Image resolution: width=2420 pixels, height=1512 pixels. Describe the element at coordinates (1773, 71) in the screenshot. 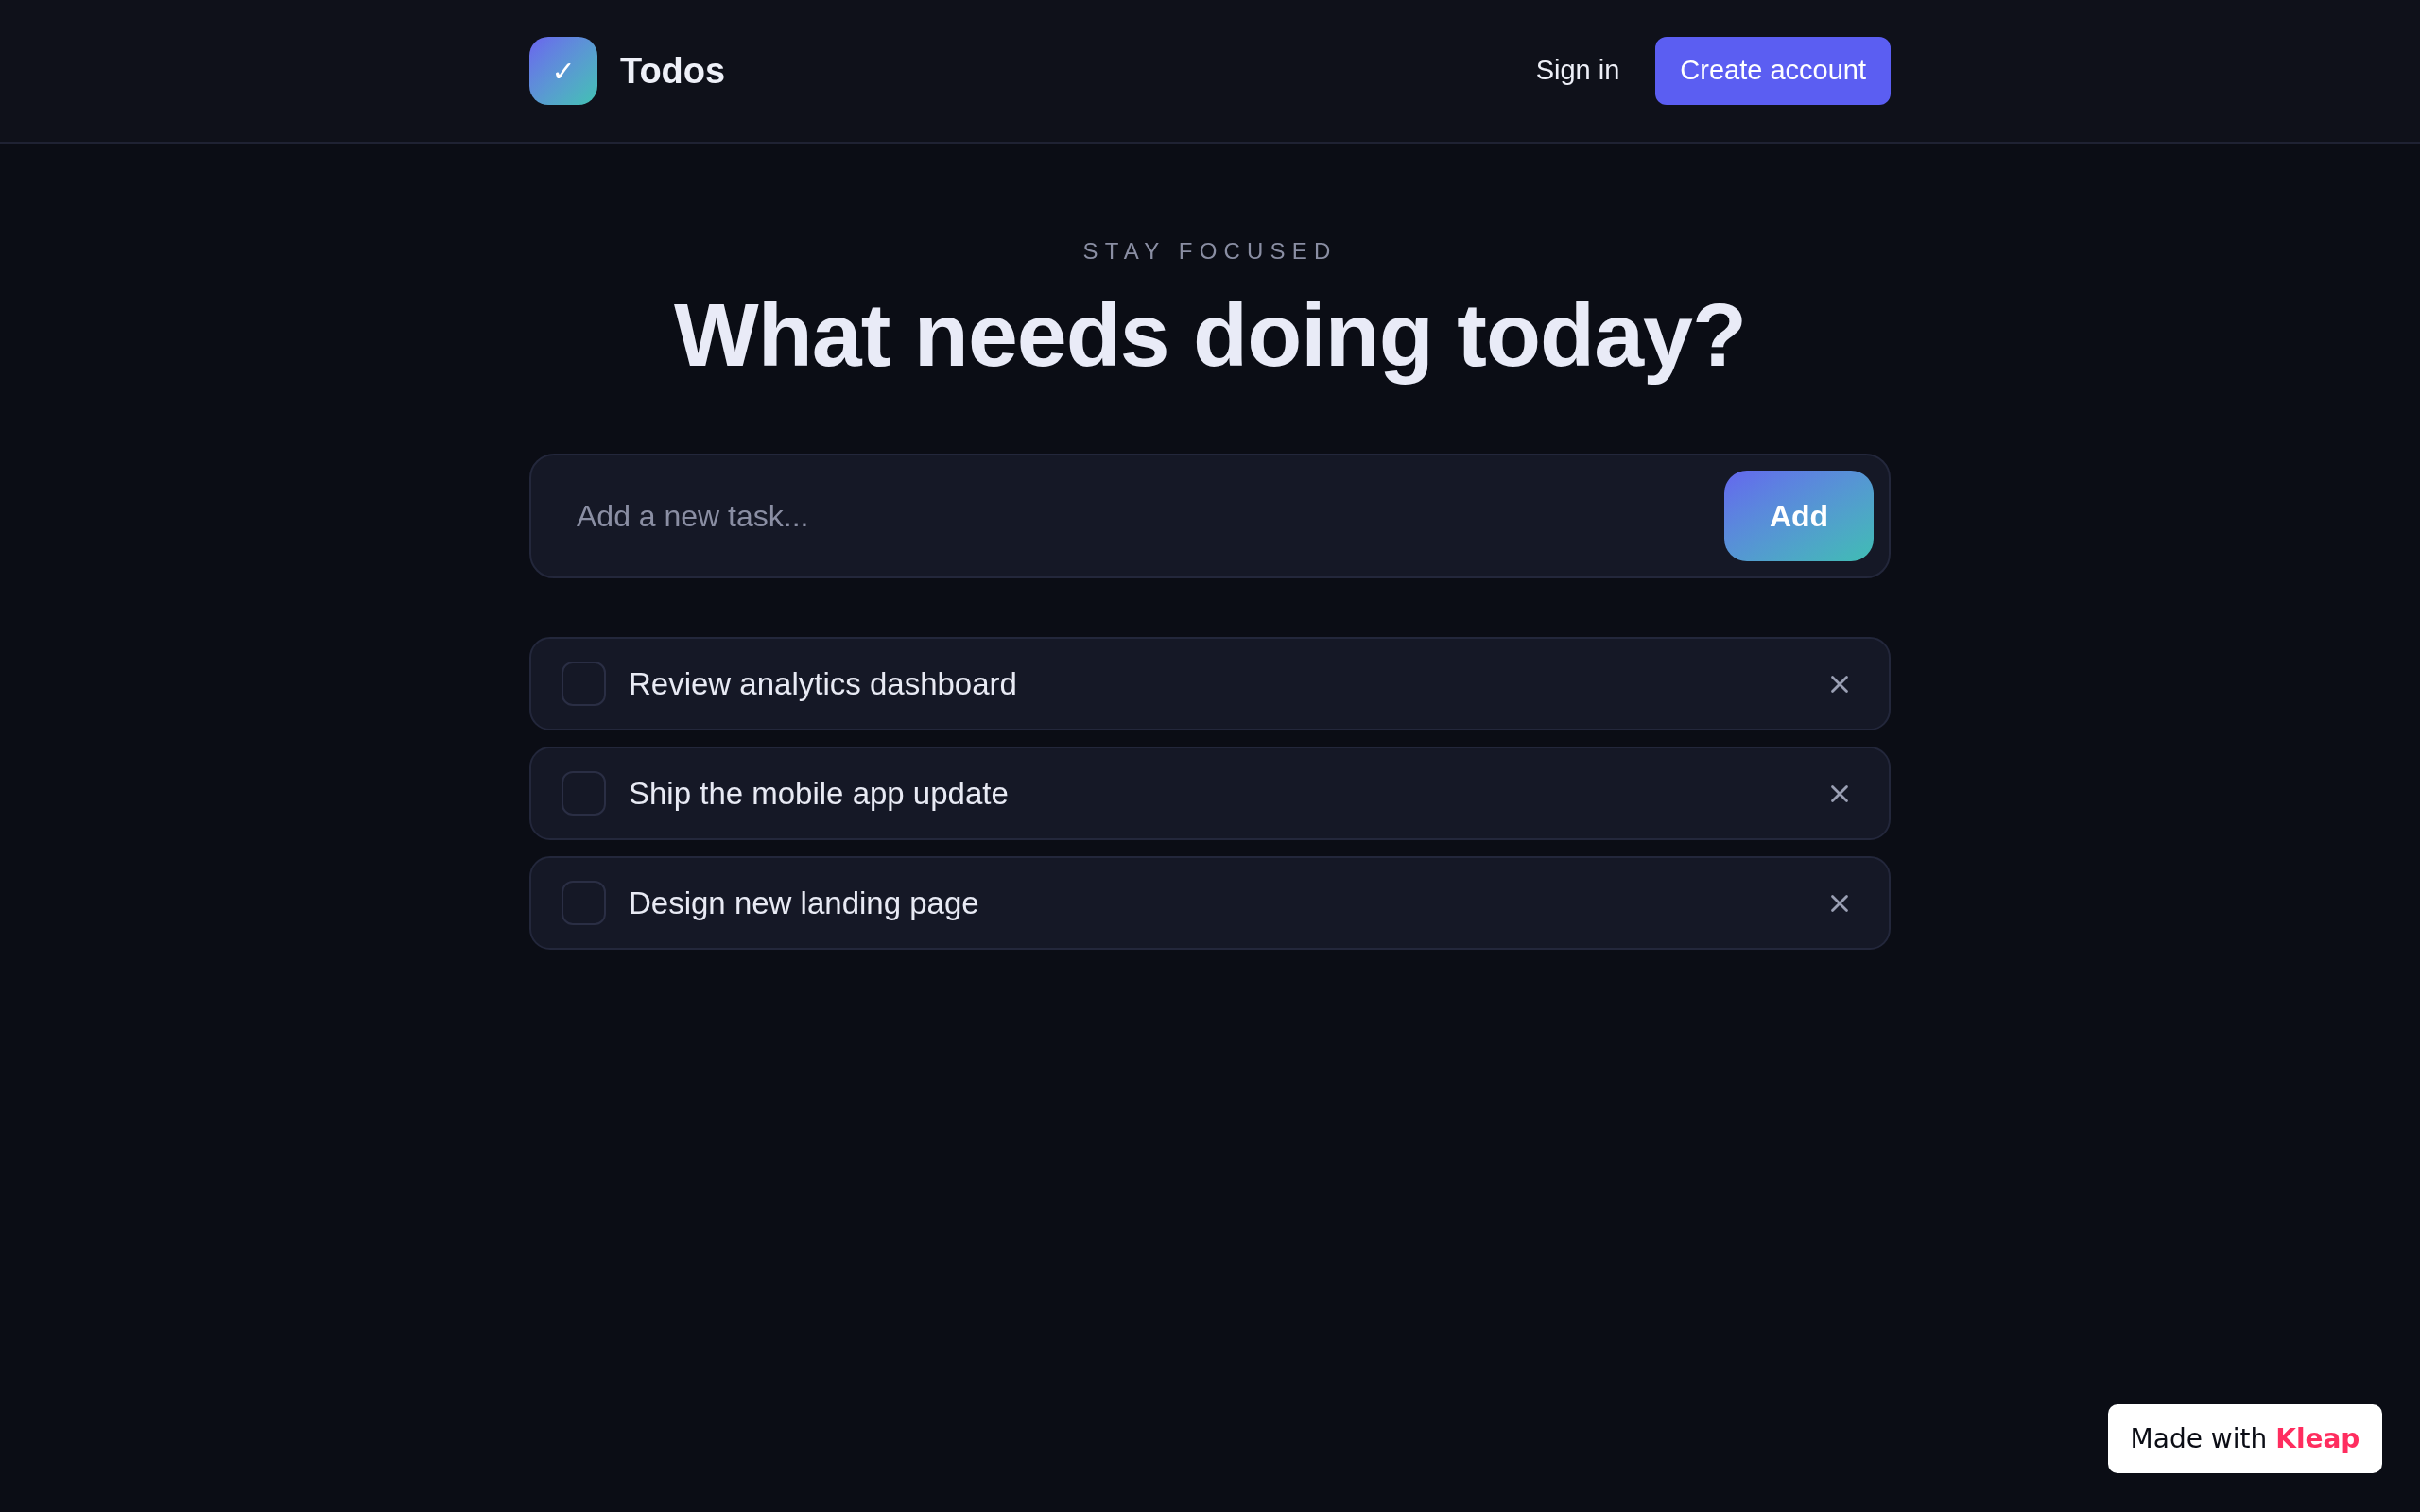

I see `create-account-button: Create account` at that location.